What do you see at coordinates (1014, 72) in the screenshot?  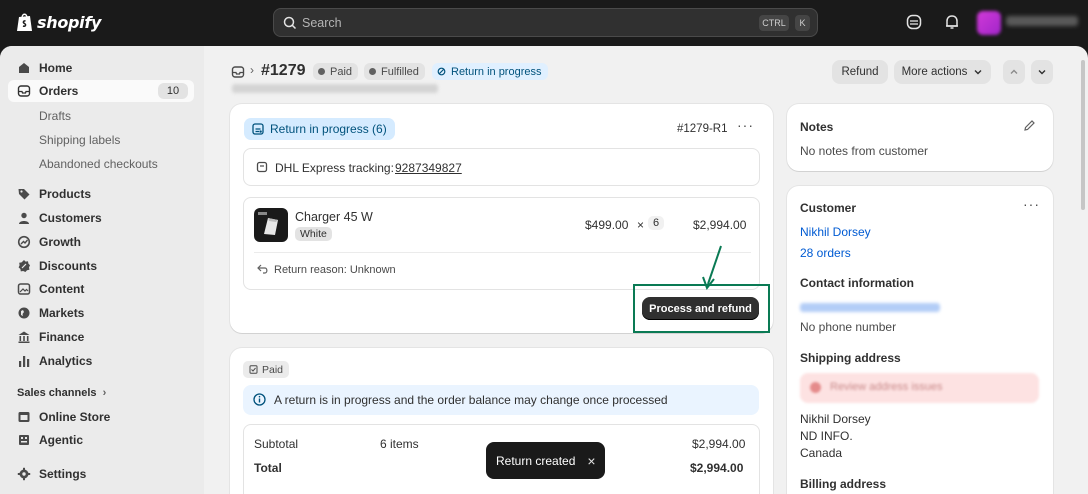 I see `previous-order-button` at bounding box center [1014, 72].